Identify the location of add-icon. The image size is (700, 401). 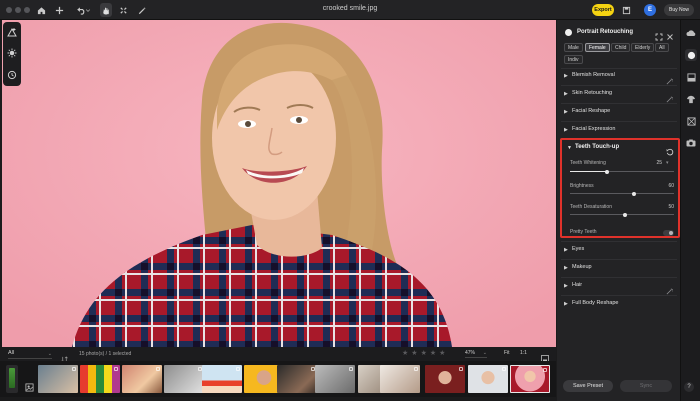
(59, 10).